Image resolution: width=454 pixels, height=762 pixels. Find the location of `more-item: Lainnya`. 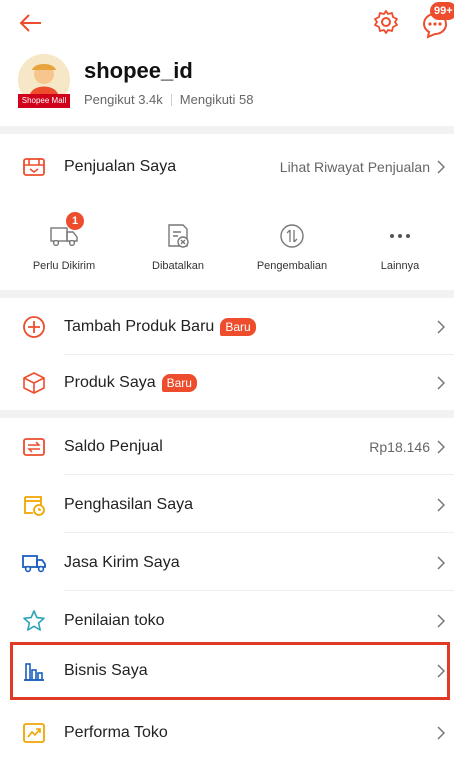

more-item: Lainnya is located at coordinates (400, 242).